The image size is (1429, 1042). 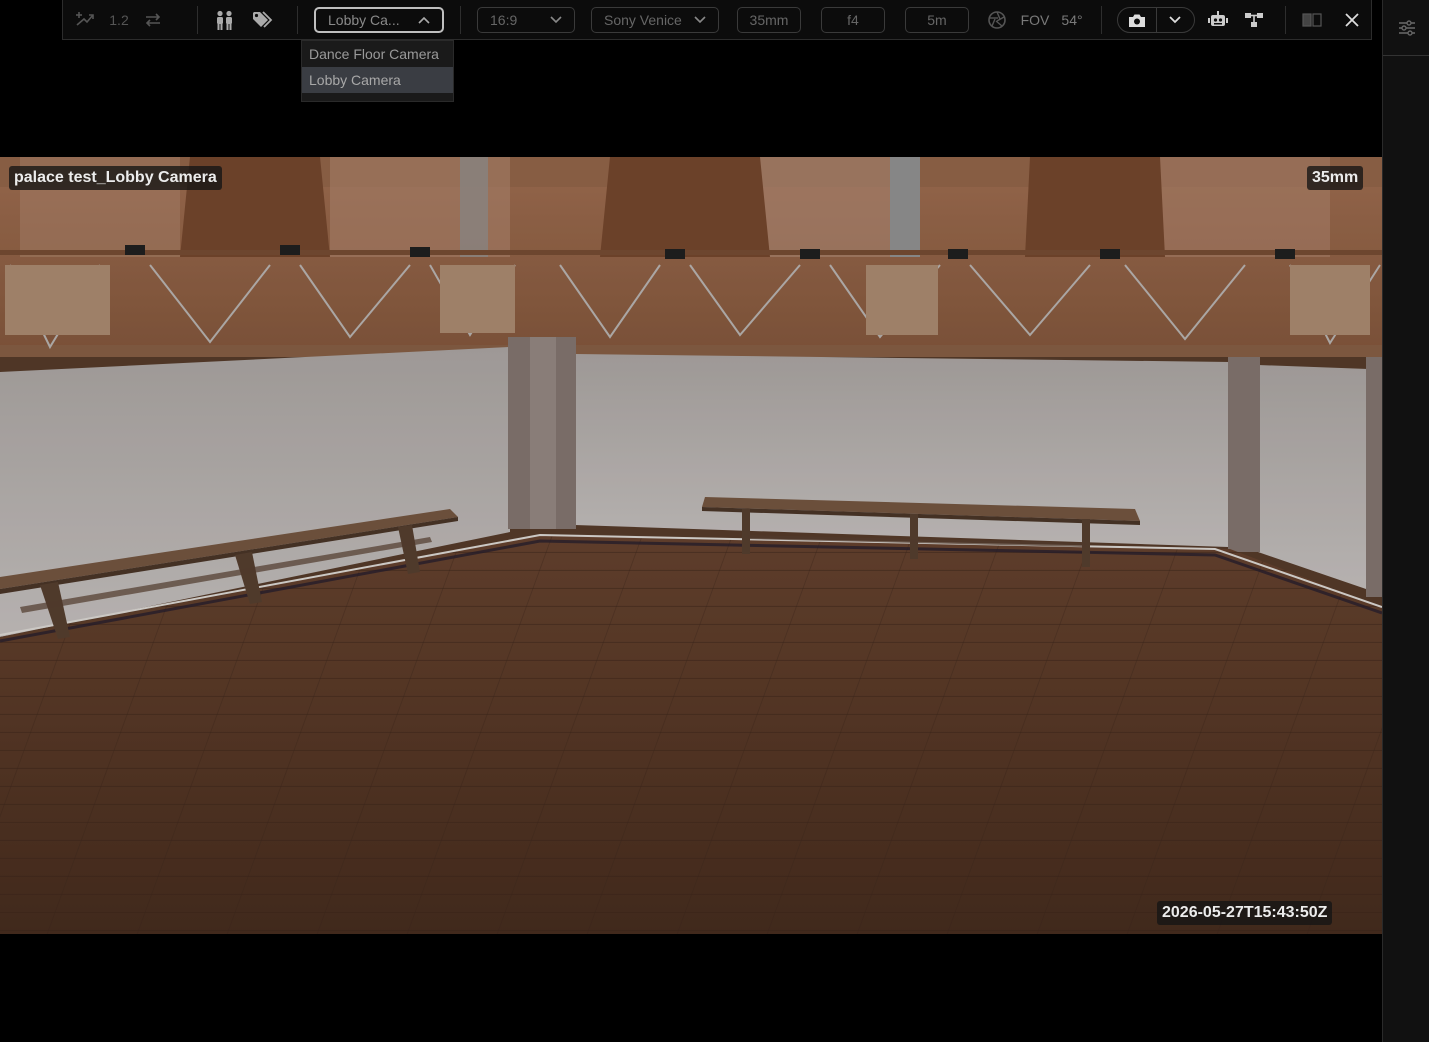 I want to click on swap-button, so click(x=153, y=20).